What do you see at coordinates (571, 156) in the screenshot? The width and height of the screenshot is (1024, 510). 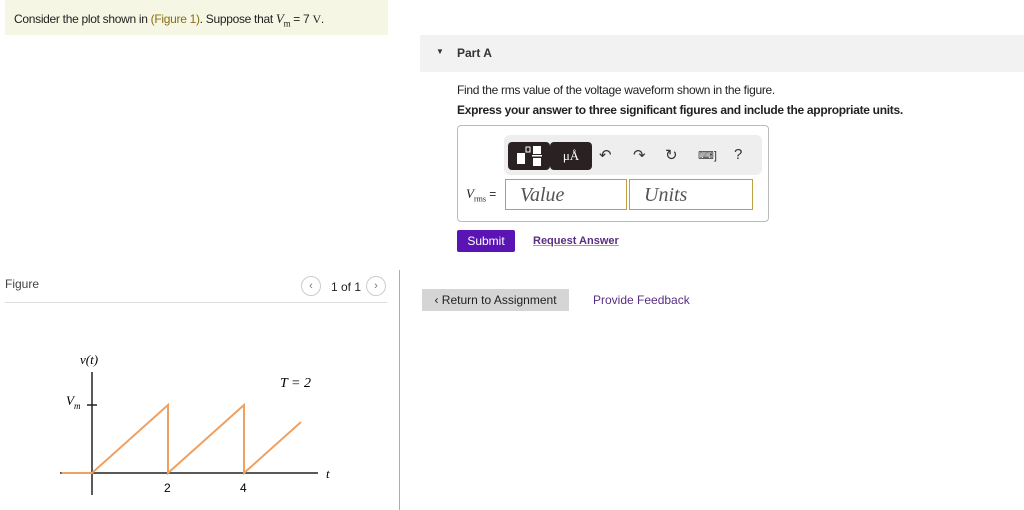 I see `units-button: μÅ` at bounding box center [571, 156].